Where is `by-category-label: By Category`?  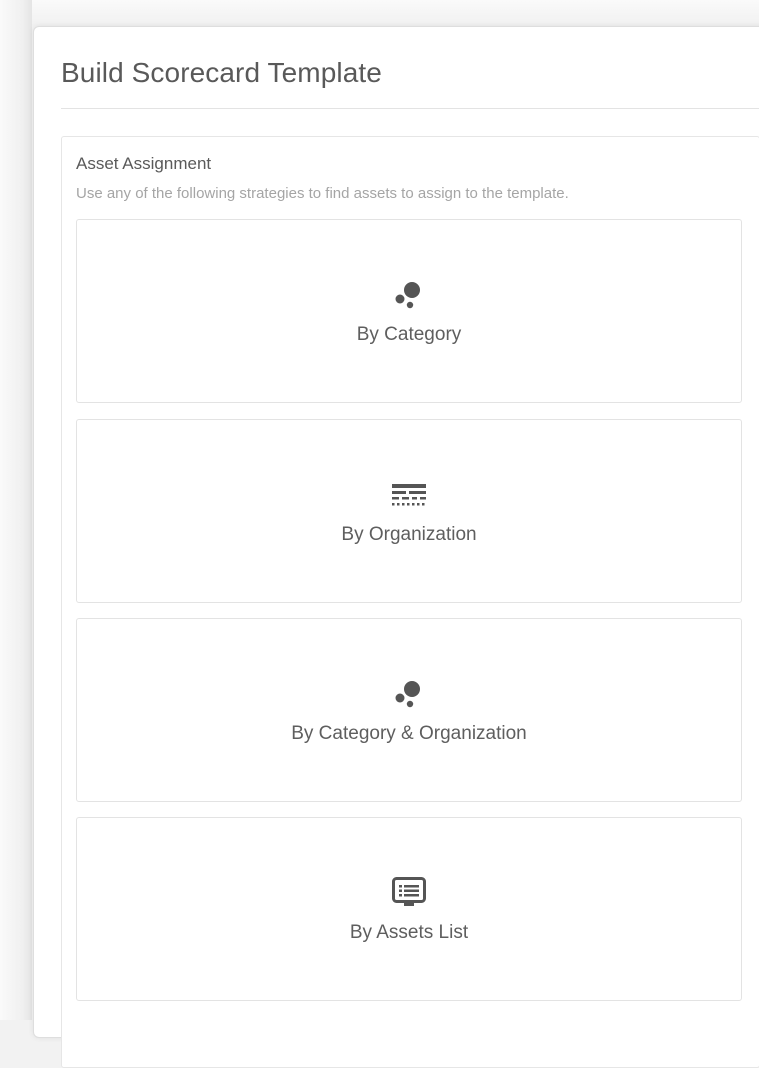 by-category-label: By Category is located at coordinates (409, 334).